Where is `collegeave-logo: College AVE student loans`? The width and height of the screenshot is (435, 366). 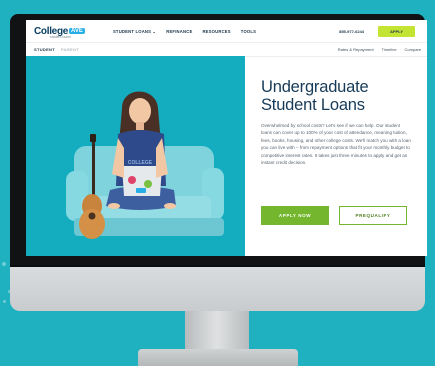
collegeave-logo: College AVE student loans is located at coordinates (59, 32).